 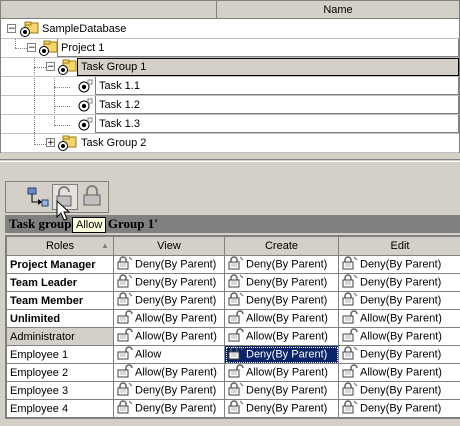 I want to click on role-cell: Employee 1, so click(x=60, y=354).